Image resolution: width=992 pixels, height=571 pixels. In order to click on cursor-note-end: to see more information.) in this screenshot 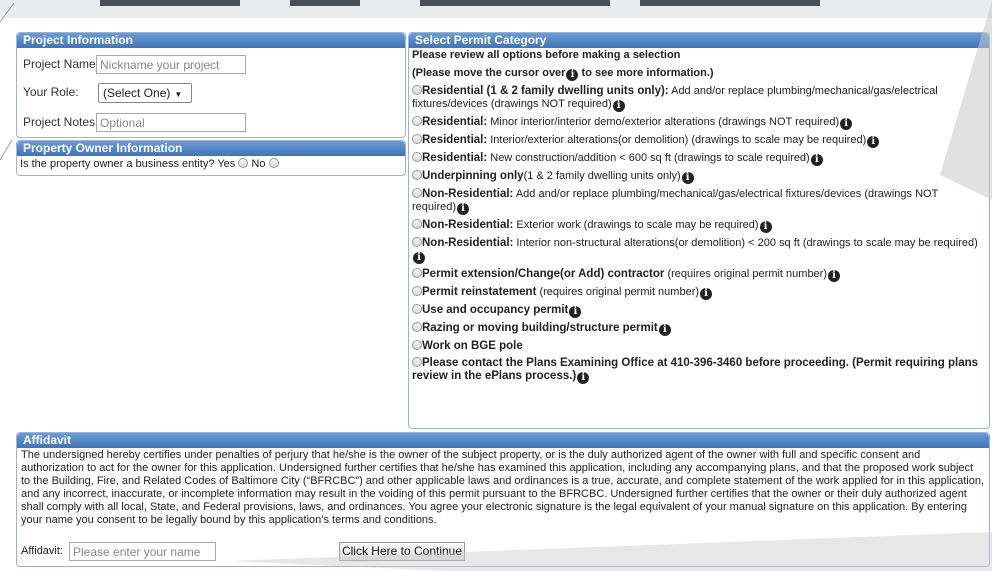, I will do `click(647, 73)`.